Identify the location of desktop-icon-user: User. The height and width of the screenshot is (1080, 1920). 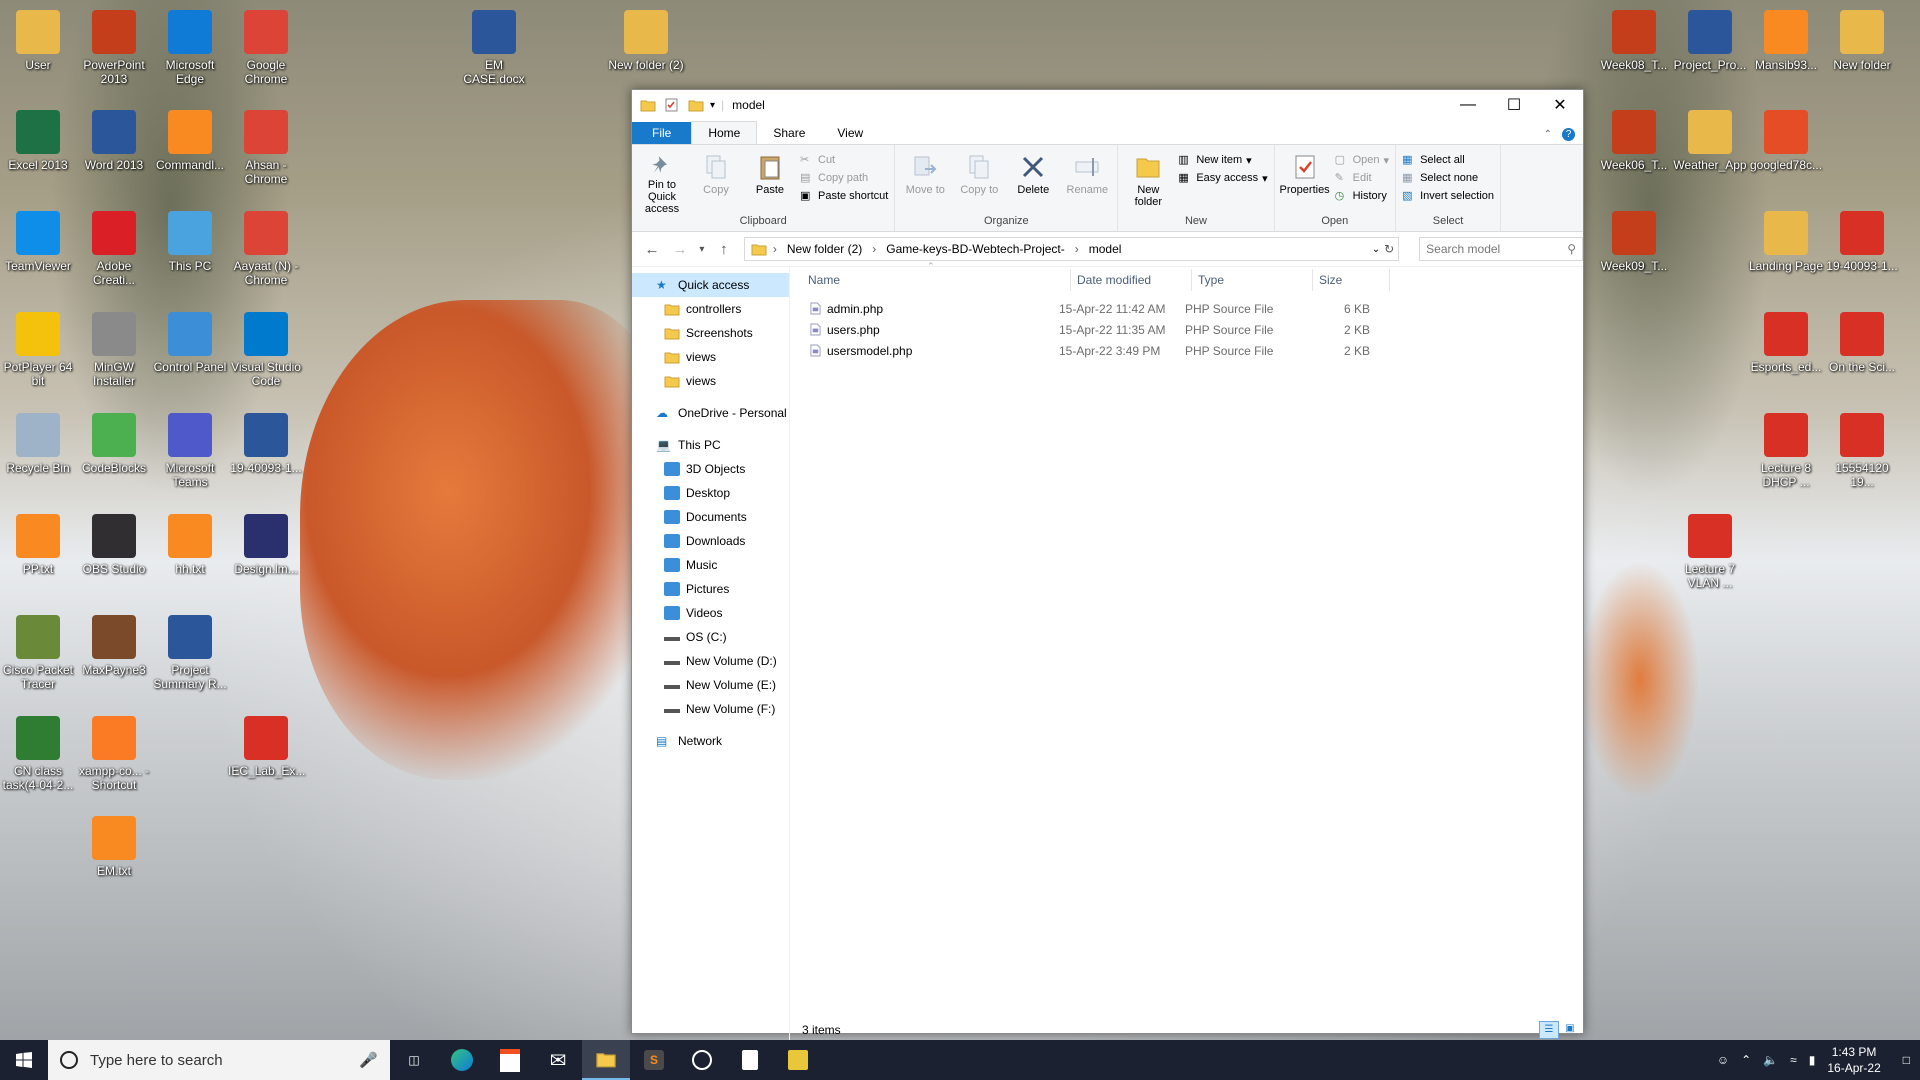
(38, 41).